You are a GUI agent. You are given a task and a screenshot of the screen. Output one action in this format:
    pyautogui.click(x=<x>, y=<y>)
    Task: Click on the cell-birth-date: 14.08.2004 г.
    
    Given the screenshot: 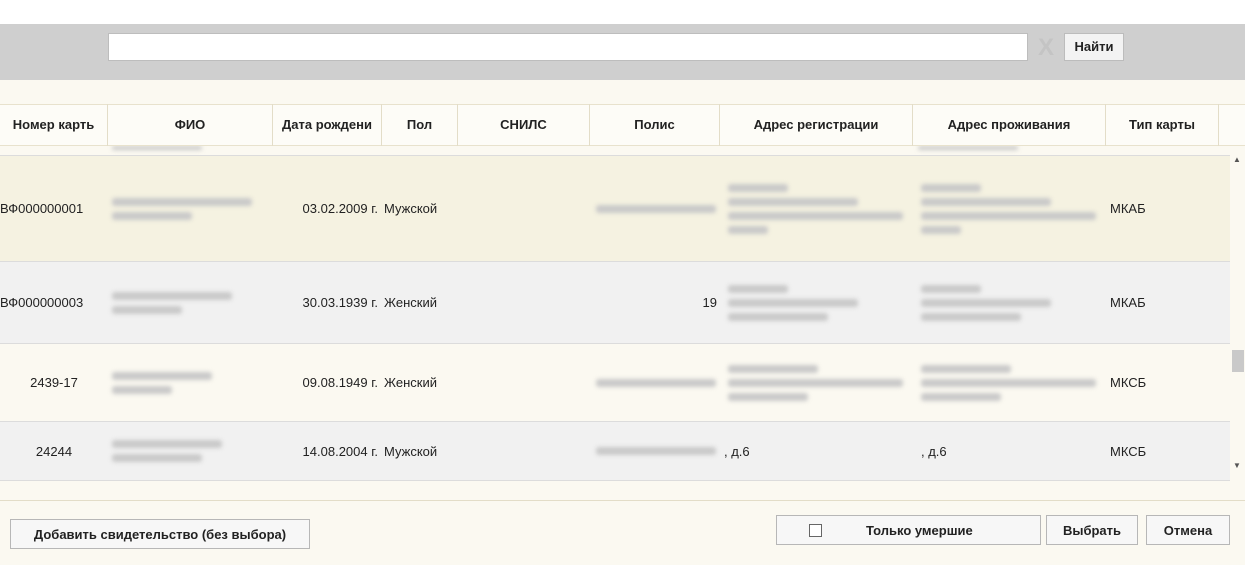 What is the action you would take?
    pyautogui.click(x=325, y=451)
    